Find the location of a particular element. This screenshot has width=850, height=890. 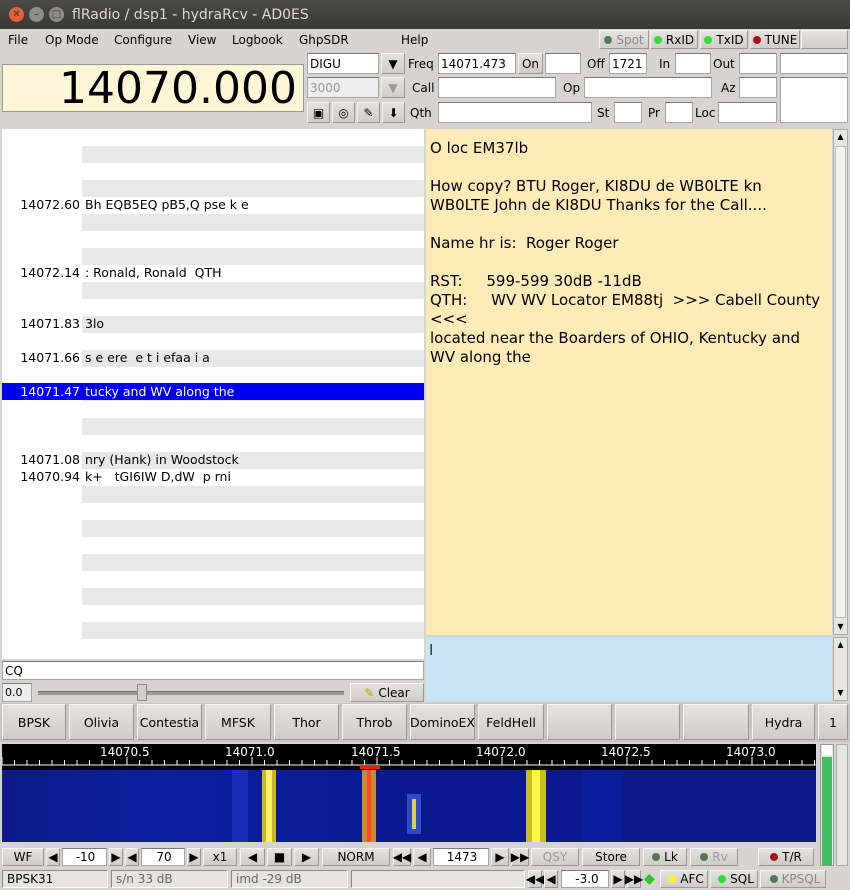

afc-down-icon: ◀ is located at coordinates (551, 879).